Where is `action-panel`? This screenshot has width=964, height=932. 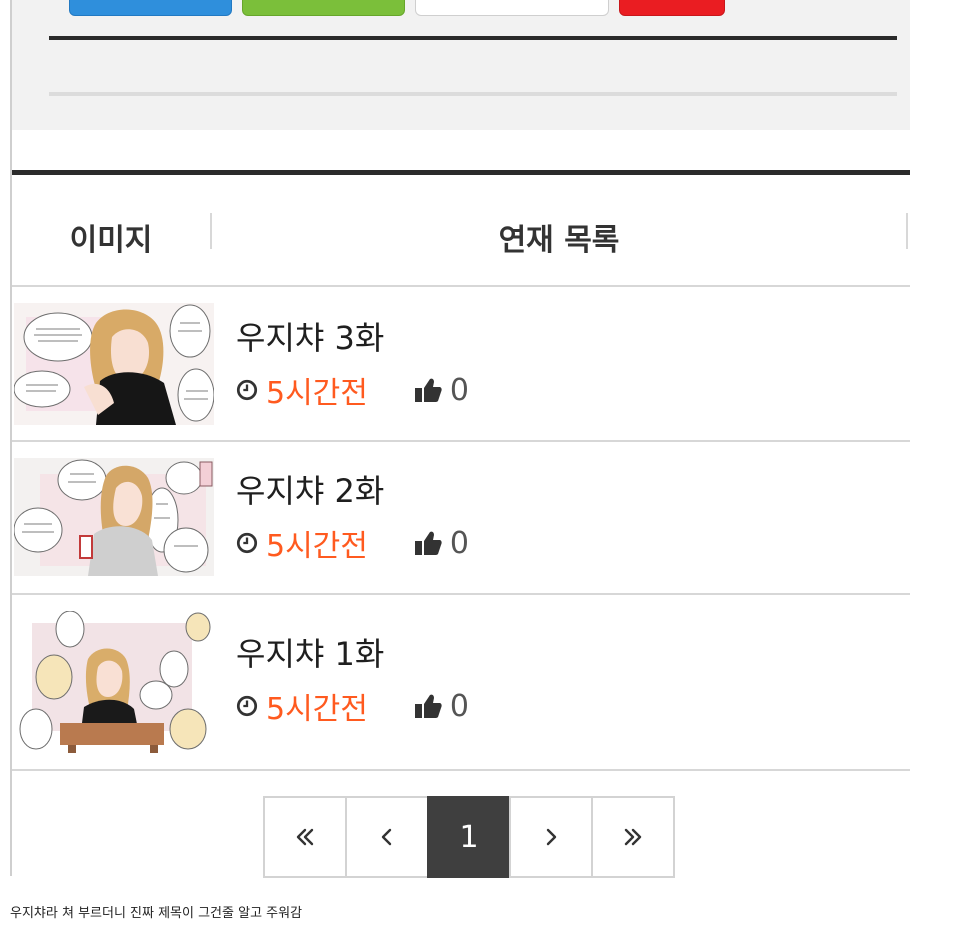 action-panel is located at coordinates (461, 65).